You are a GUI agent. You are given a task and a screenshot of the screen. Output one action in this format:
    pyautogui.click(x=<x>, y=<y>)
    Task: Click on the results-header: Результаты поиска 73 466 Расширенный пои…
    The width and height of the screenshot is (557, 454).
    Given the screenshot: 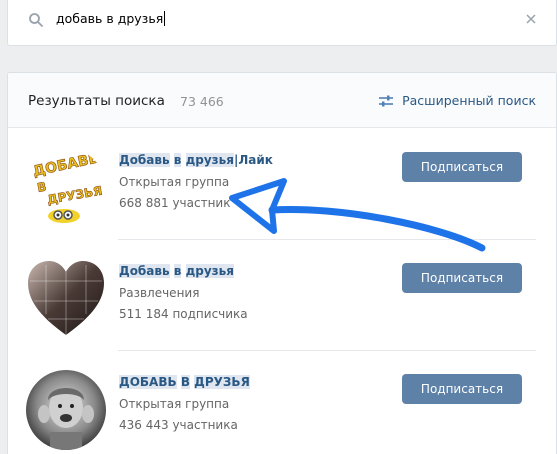 What is the action you would take?
    pyautogui.click(x=282, y=100)
    